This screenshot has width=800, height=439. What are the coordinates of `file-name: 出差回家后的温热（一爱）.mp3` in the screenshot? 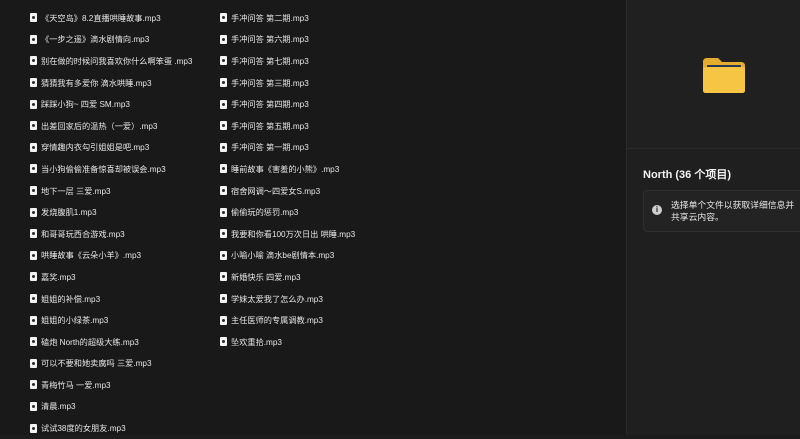 It's located at (99, 126).